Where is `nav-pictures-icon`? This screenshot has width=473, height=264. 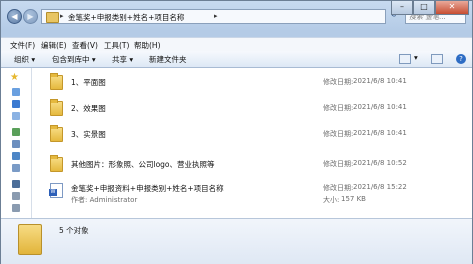 nav-pictures-icon is located at coordinates (16, 168).